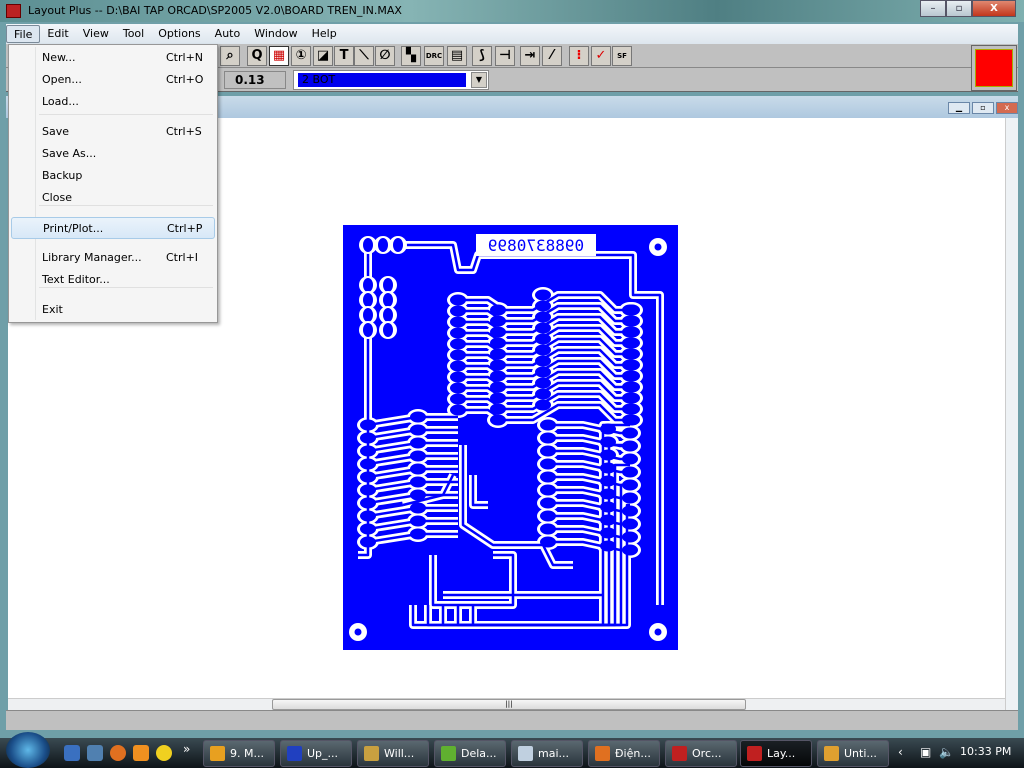  Describe the element at coordinates (985, 751) in the screenshot. I see `clock: 10:33 PM` at that location.